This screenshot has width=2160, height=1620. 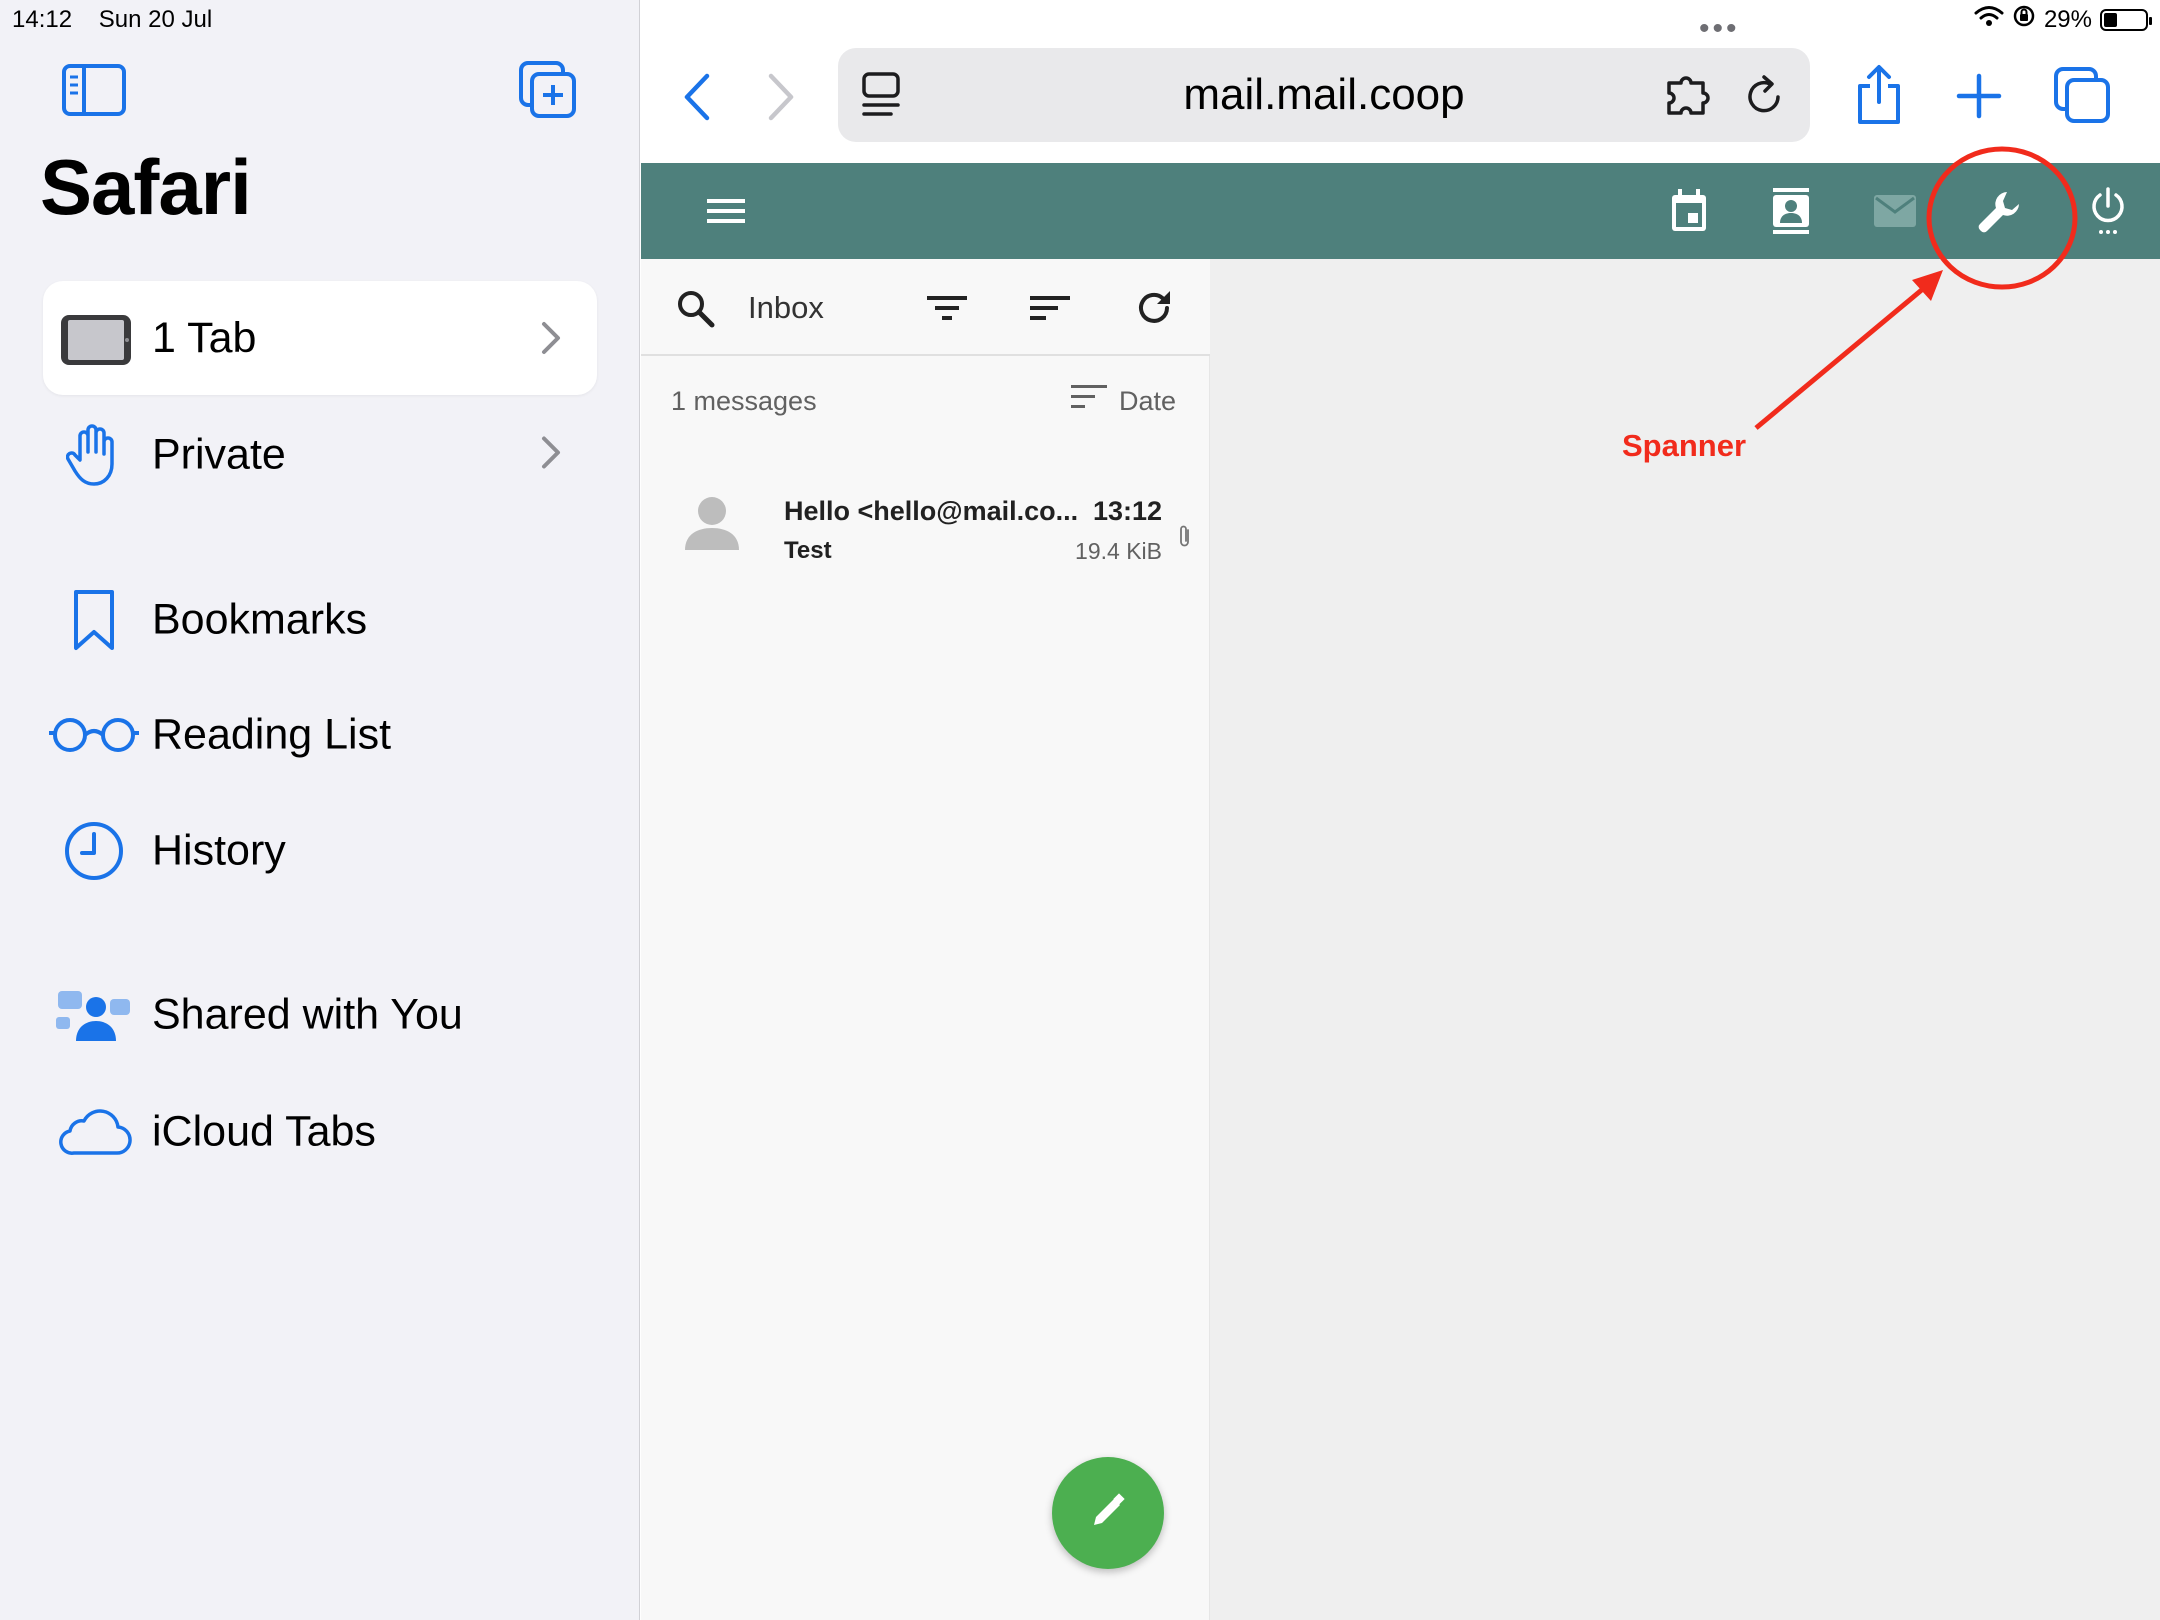 What do you see at coordinates (94, 851) in the screenshot?
I see `clock-icon` at bounding box center [94, 851].